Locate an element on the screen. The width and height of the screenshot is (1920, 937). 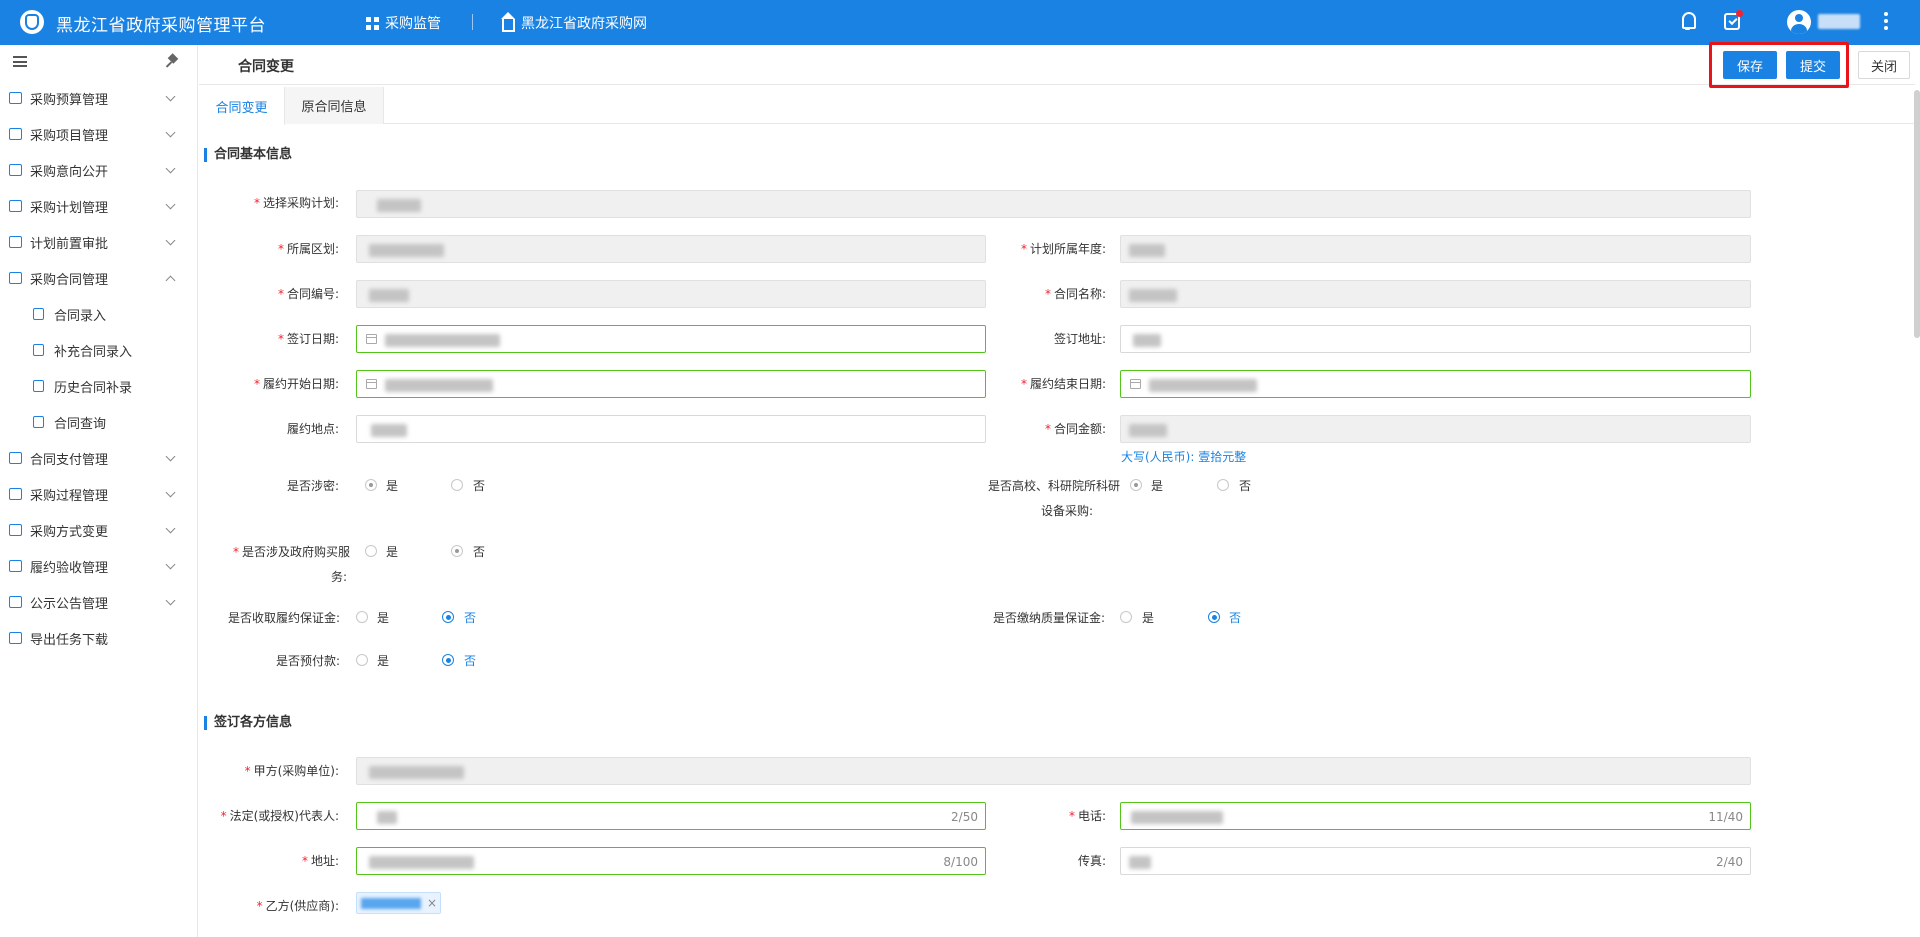
sidebar-item-label: 采购项目管理 is located at coordinates (69, 136).